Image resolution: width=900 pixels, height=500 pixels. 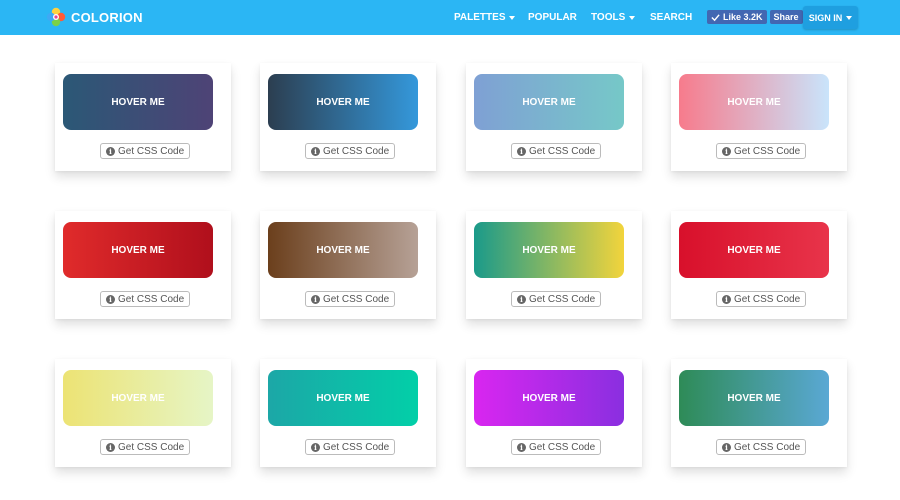 I want to click on sign-in-button: SIGN IN, so click(x=830, y=17).